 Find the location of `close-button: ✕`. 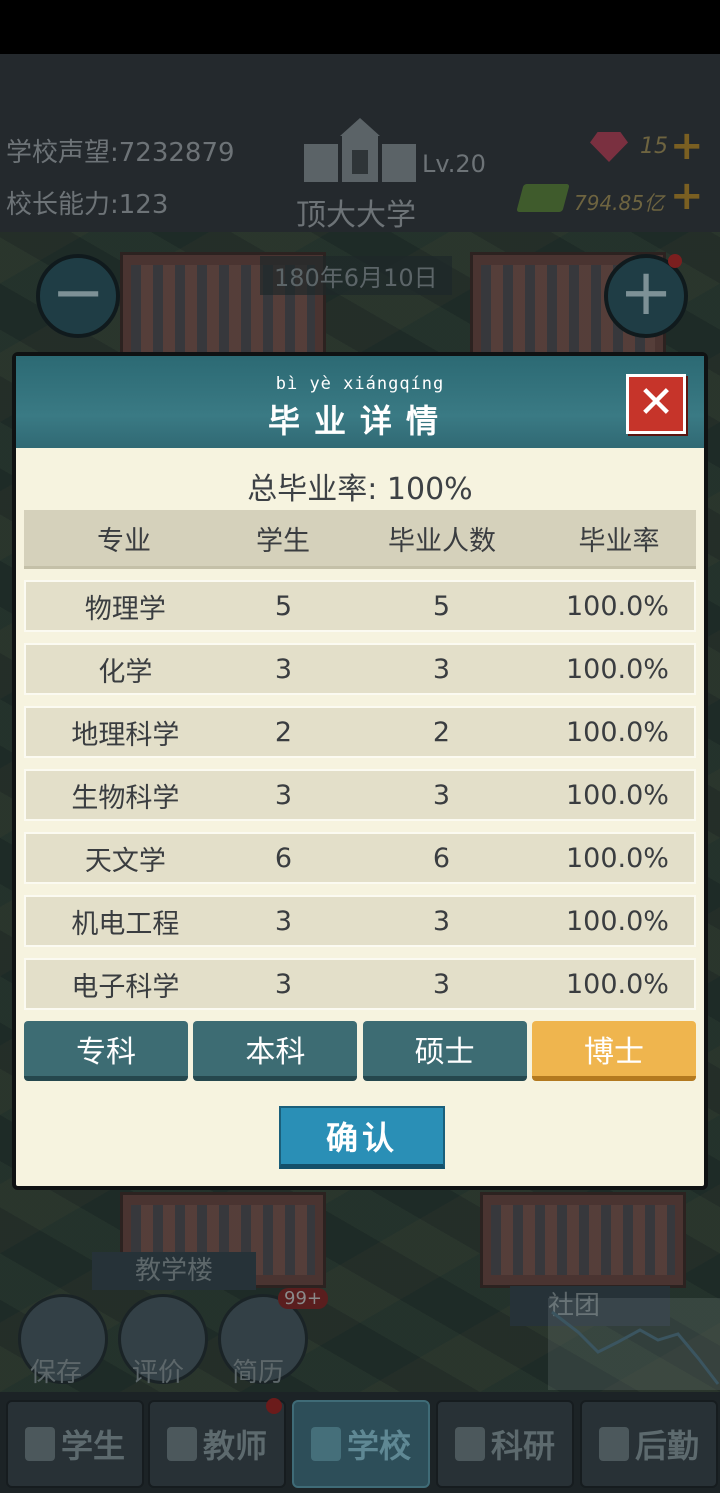

close-button: ✕ is located at coordinates (656, 404).